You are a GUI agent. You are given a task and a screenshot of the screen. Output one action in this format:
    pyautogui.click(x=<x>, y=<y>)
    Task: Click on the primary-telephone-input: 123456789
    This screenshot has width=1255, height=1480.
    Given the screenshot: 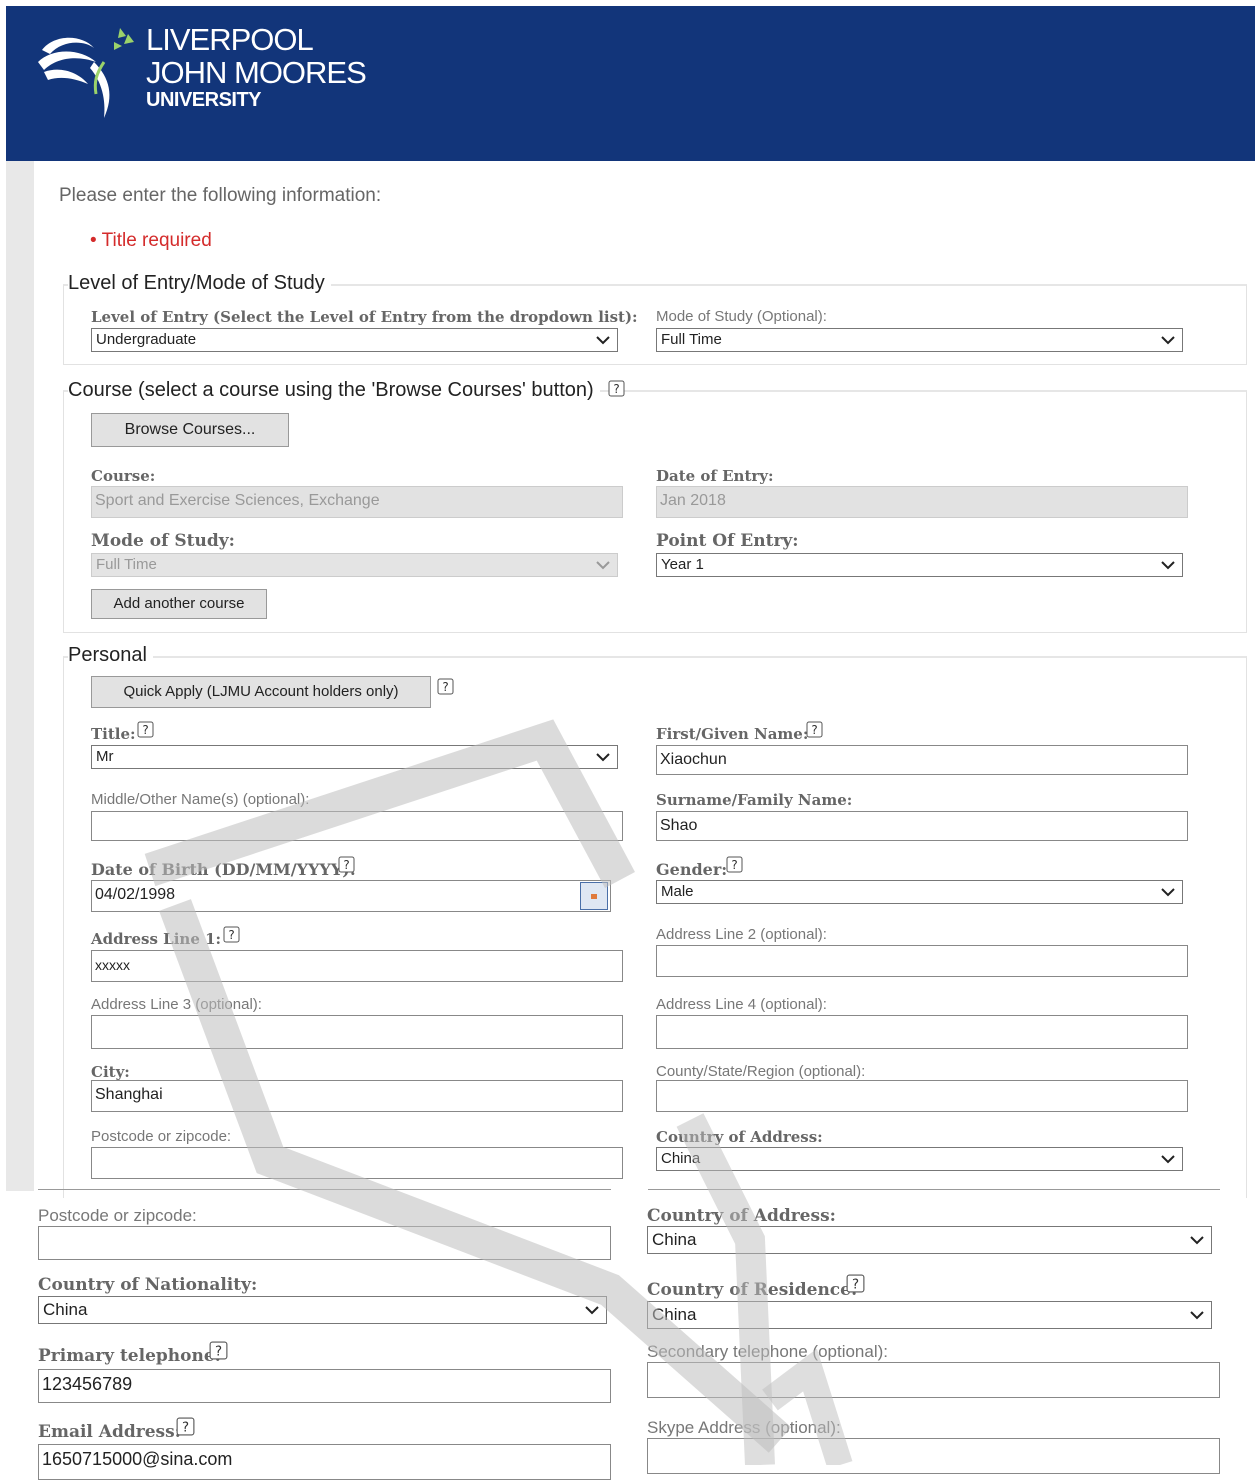 What is the action you would take?
    pyautogui.click(x=324, y=1386)
    